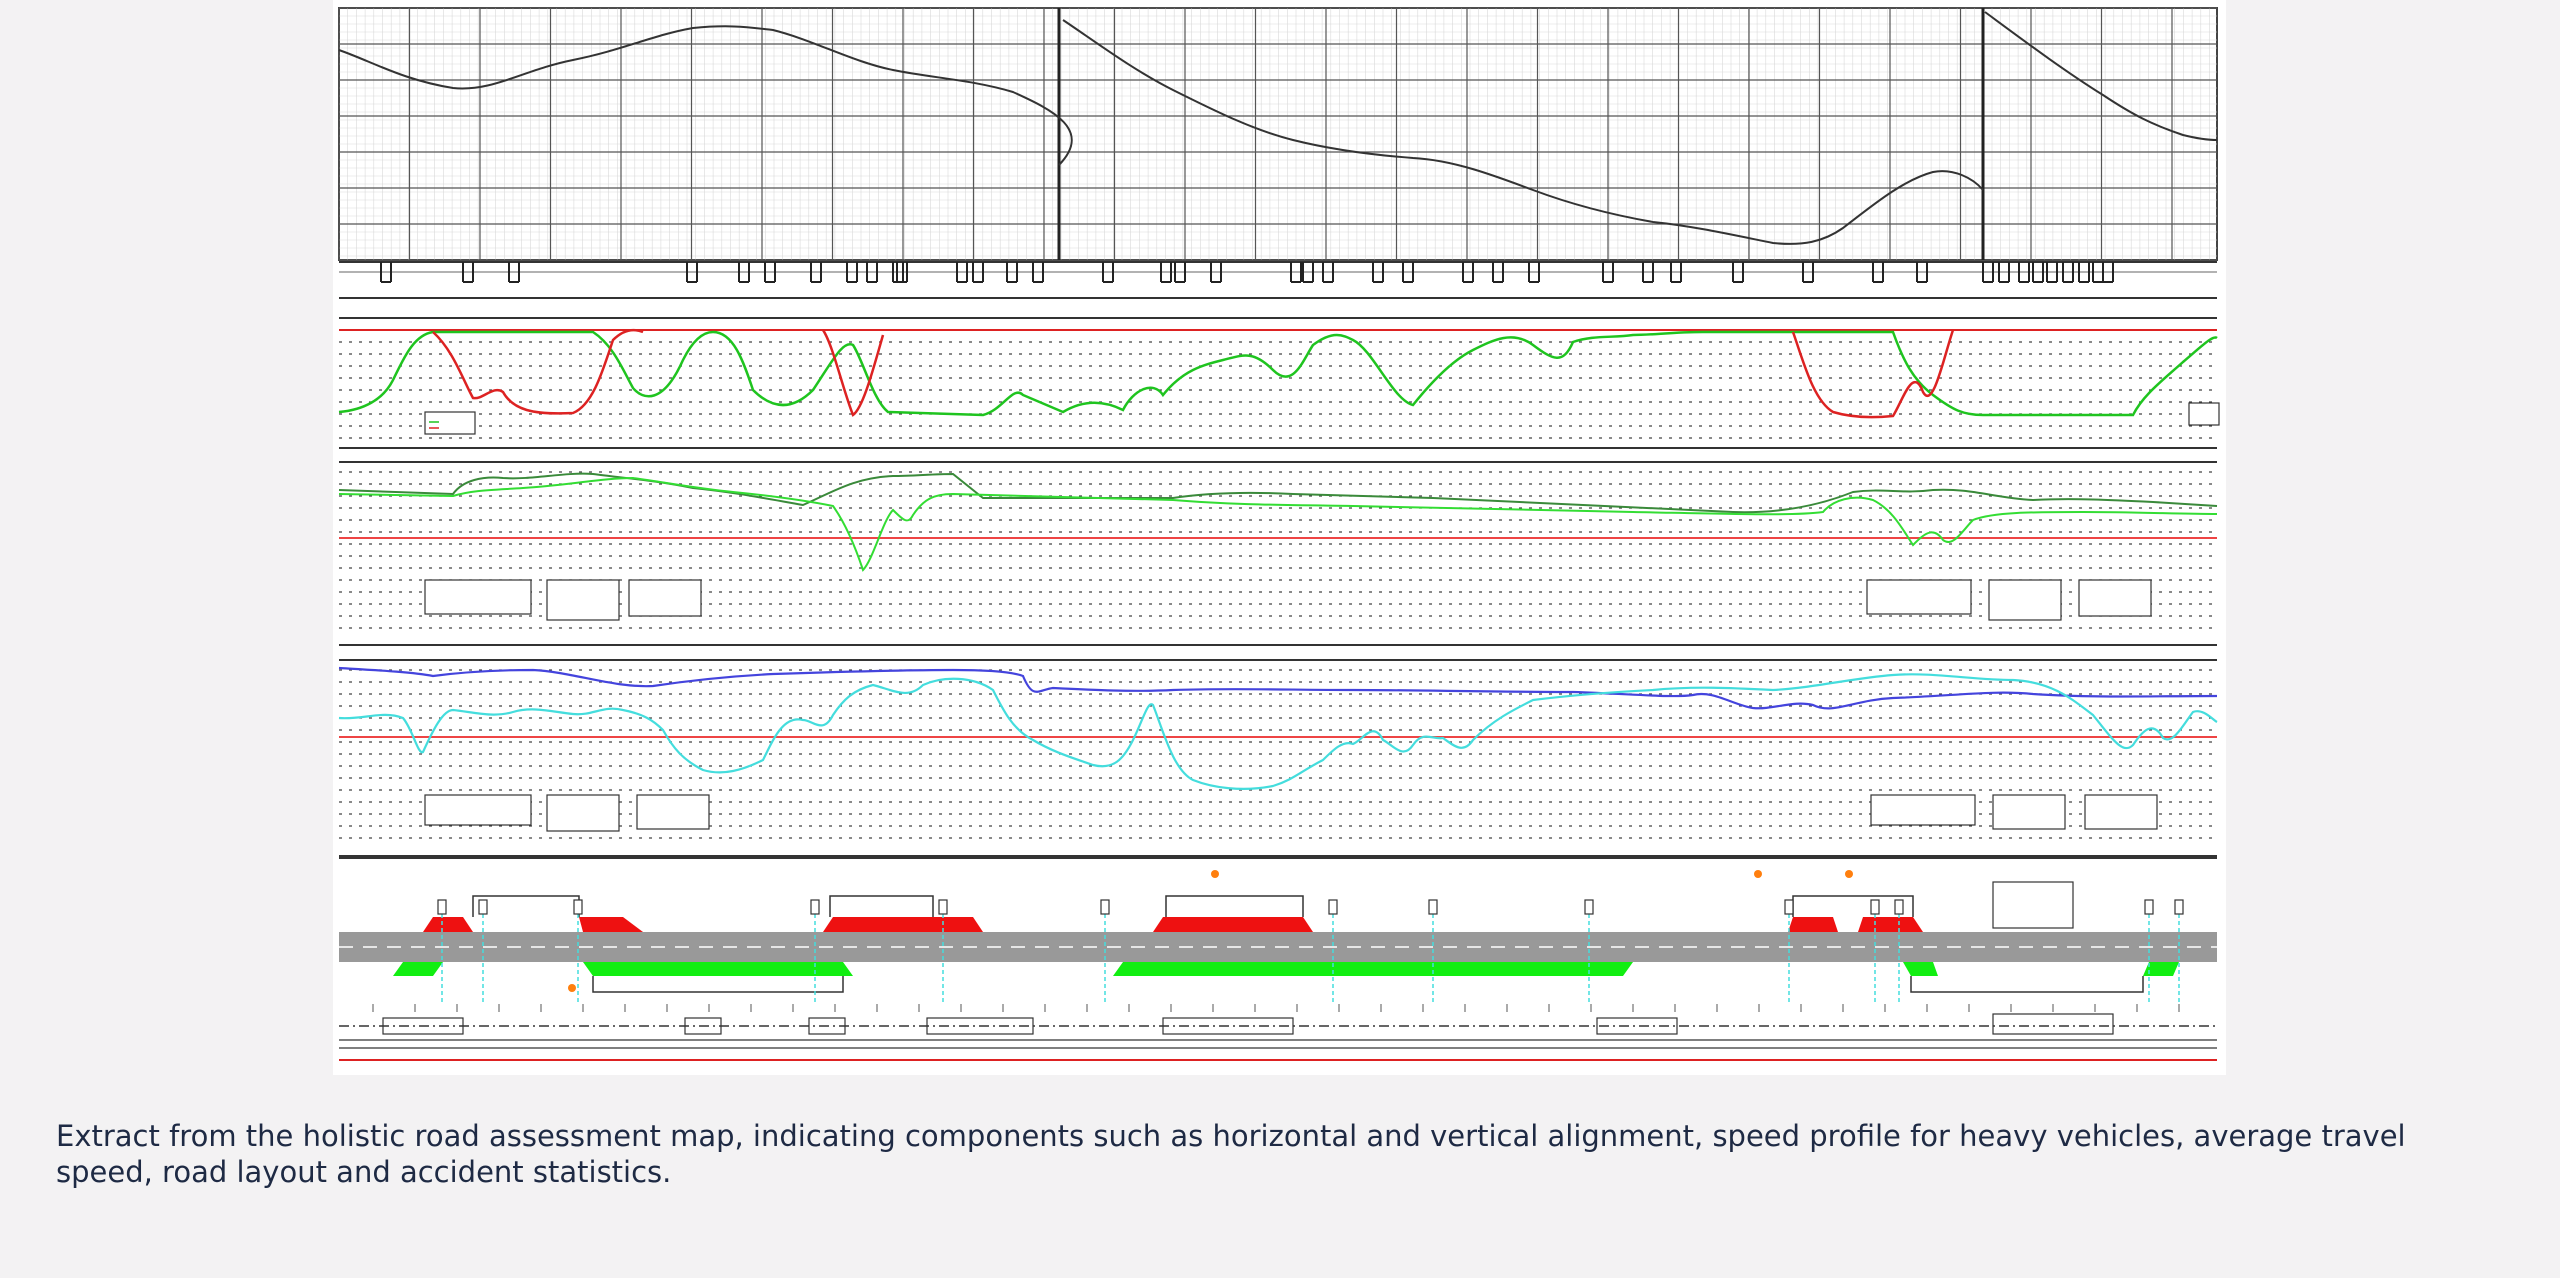 Image resolution: width=2560 pixels, height=1278 pixels. I want to click on travel-speed-blue-panel, so click(1278, 758).